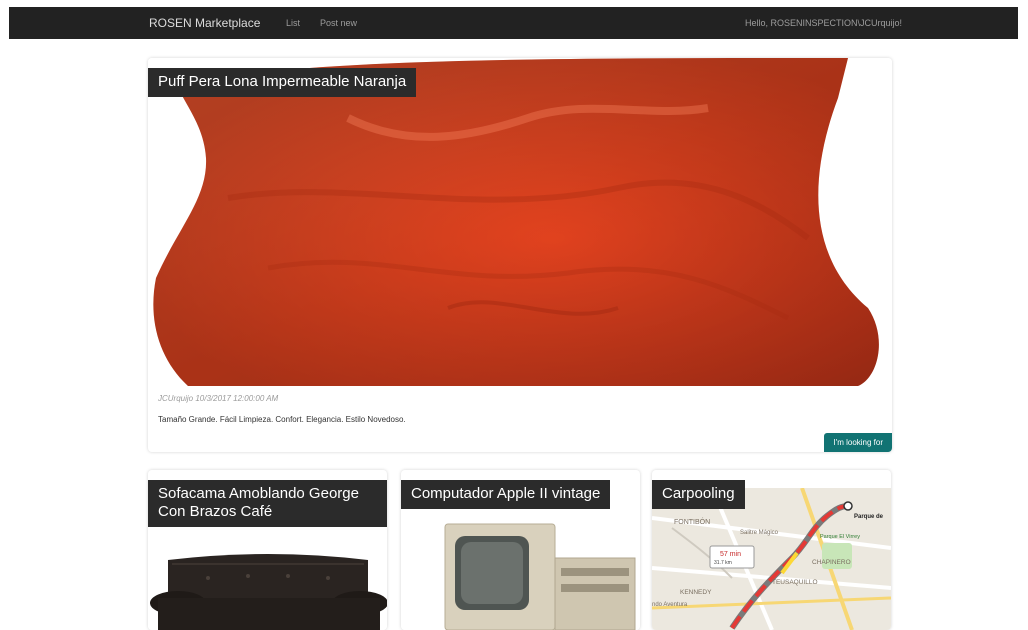  Describe the element at coordinates (831, 562) in the screenshot. I see `map-label-chapinero: CHAPINERO` at that location.